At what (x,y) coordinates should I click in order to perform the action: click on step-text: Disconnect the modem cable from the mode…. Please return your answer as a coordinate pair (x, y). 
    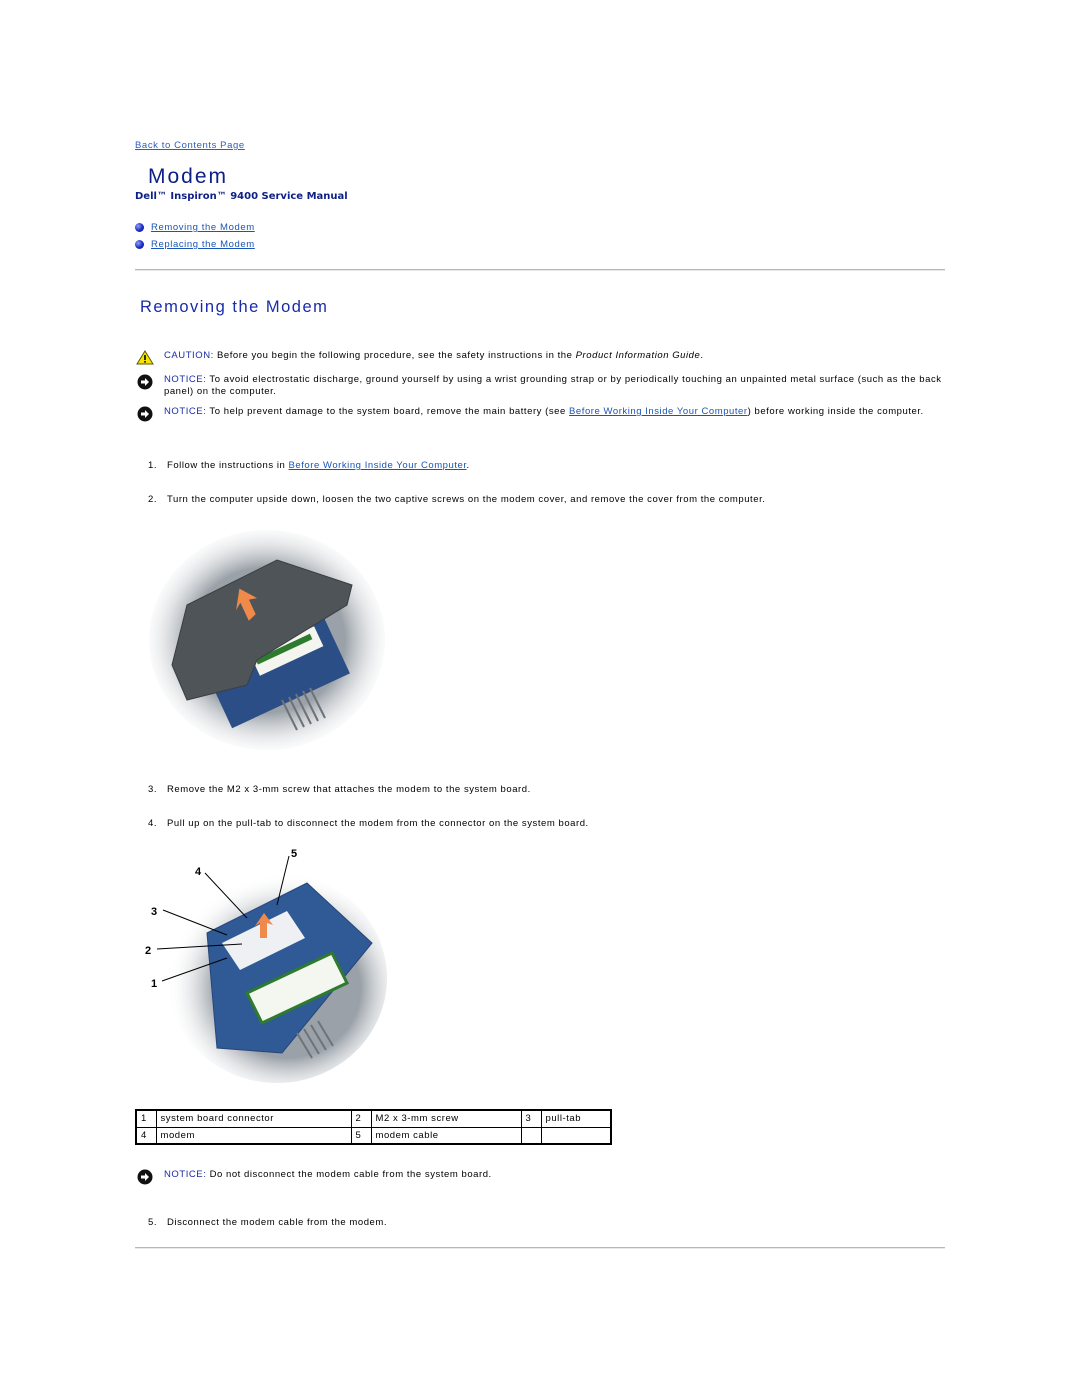
    Looking at the image, I should click on (277, 1222).